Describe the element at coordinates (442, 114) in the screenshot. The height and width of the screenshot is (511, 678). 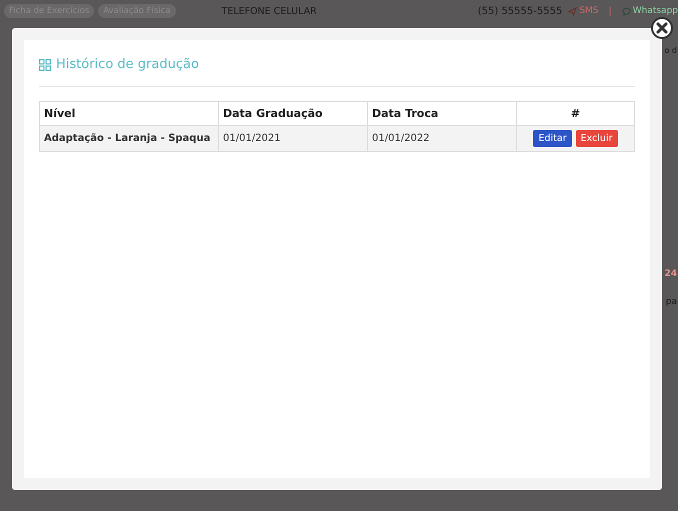
I see `column-header: Data Troca` at that location.